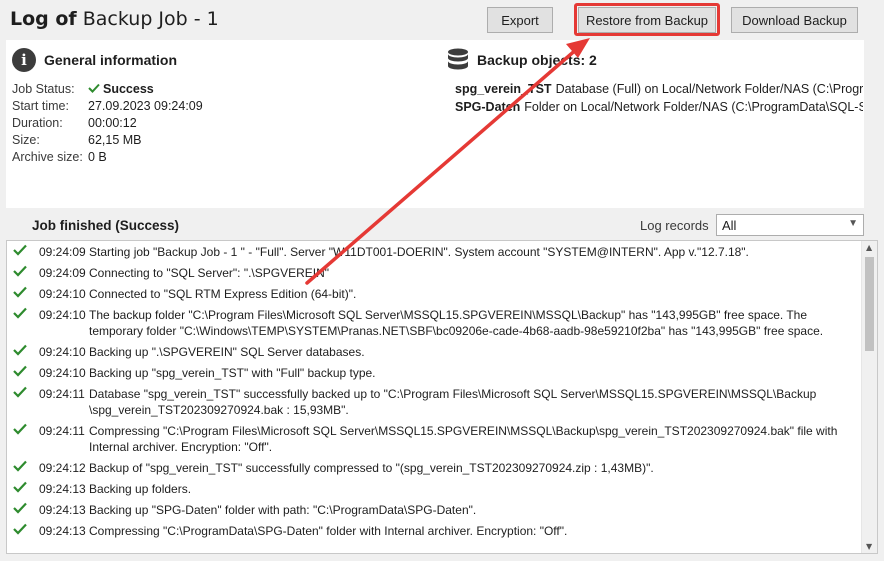 The image size is (884, 561). I want to click on log-records-value: All, so click(729, 225).